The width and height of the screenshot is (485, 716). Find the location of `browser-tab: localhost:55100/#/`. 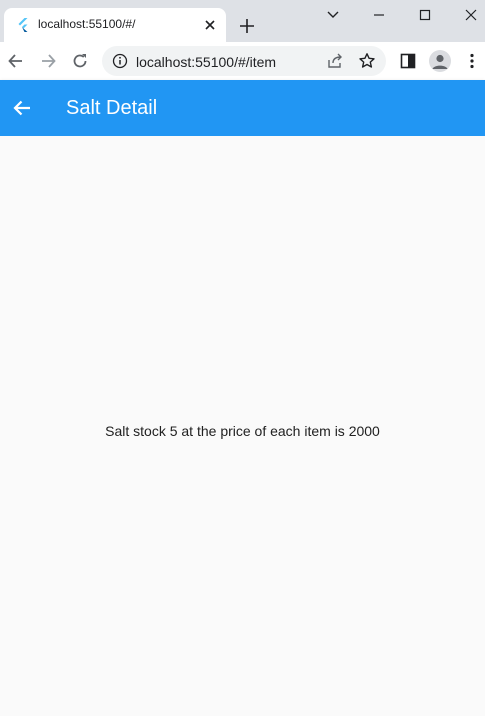

browser-tab: localhost:55100/#/ is located at coordinates (115, 25).